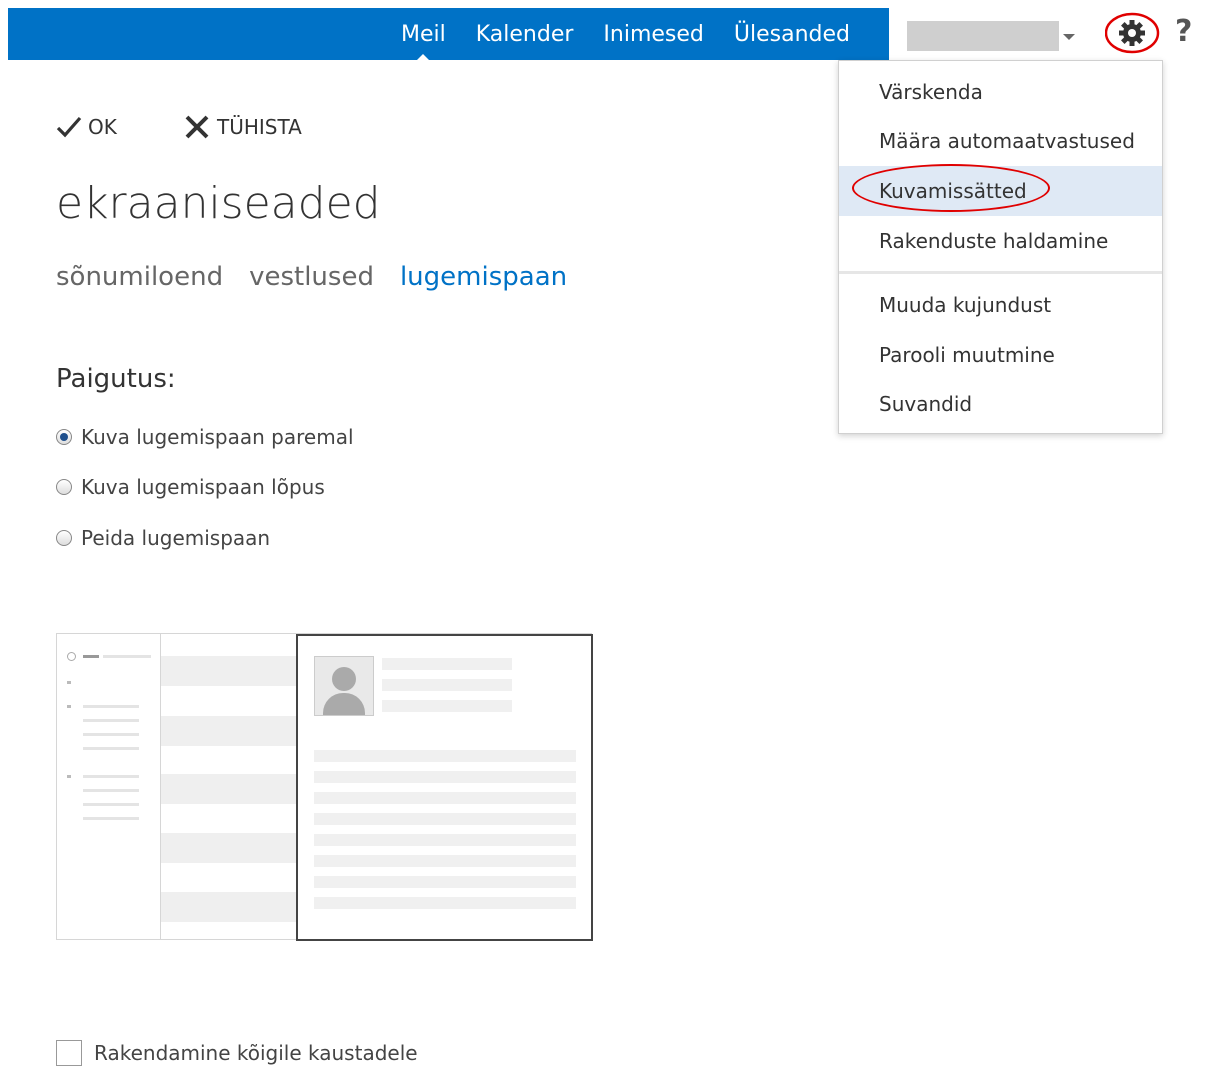 The width and height of the screenshot is (1219, 1068). Describe the element at coordinates (109, 786) in the screenshot. I see `preview-folder-pane` at that location.